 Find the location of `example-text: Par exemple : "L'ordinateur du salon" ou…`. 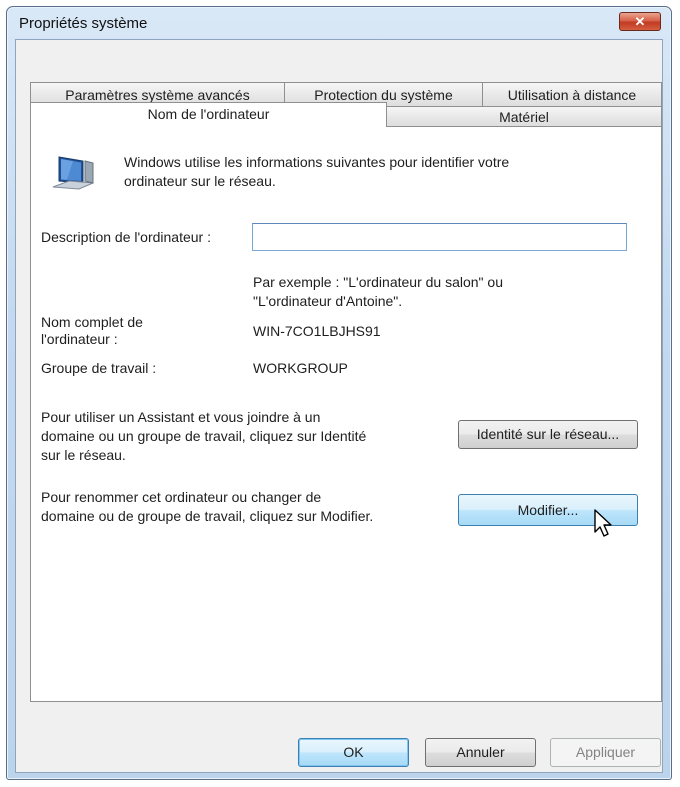

example-text: Par exemple : "L'ordinateur du salon" ou… is located at coordinates (378, 292).